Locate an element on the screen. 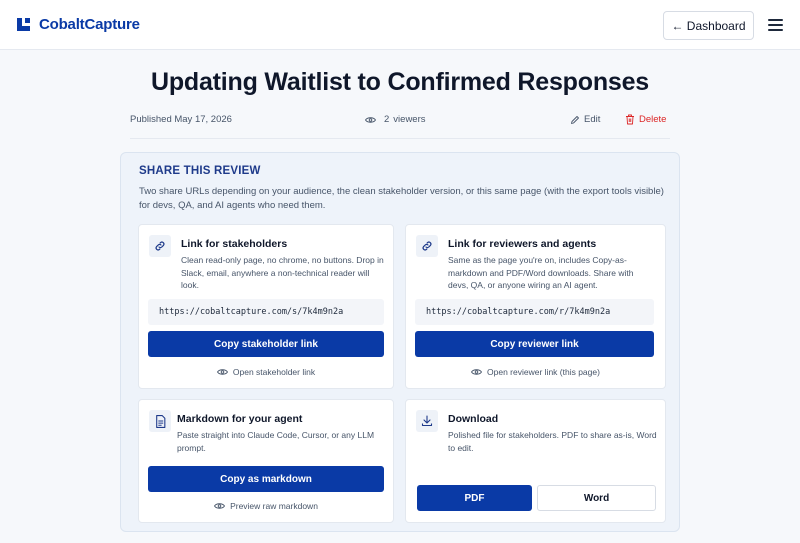 The width and height of the screenshot is (800, 543). page-title: Updating Waitlist to Confirmed Responses is located at coordinates (400, 82).